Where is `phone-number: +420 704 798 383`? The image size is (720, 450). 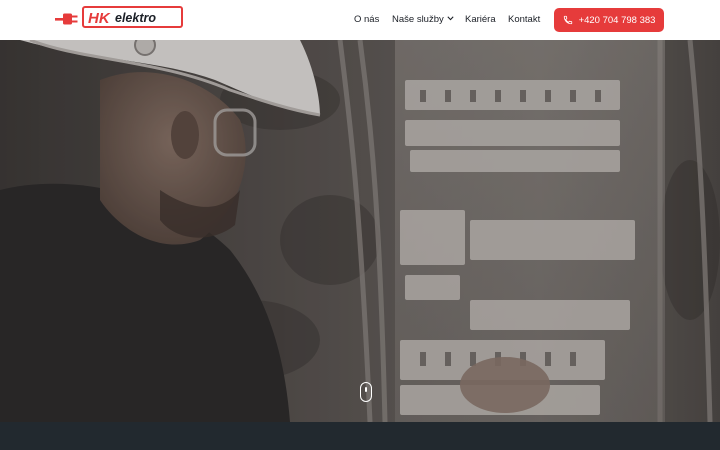 phone-number: +420 704 798 383 is located at coordinates (617, 20).